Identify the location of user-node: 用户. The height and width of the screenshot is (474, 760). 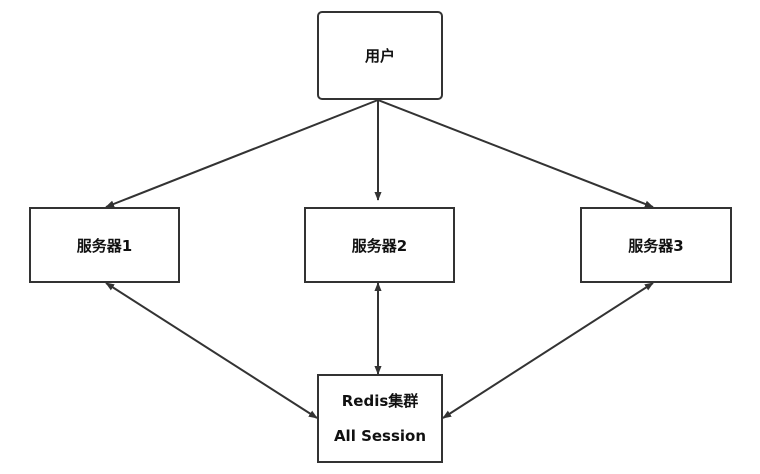
(380, 55).